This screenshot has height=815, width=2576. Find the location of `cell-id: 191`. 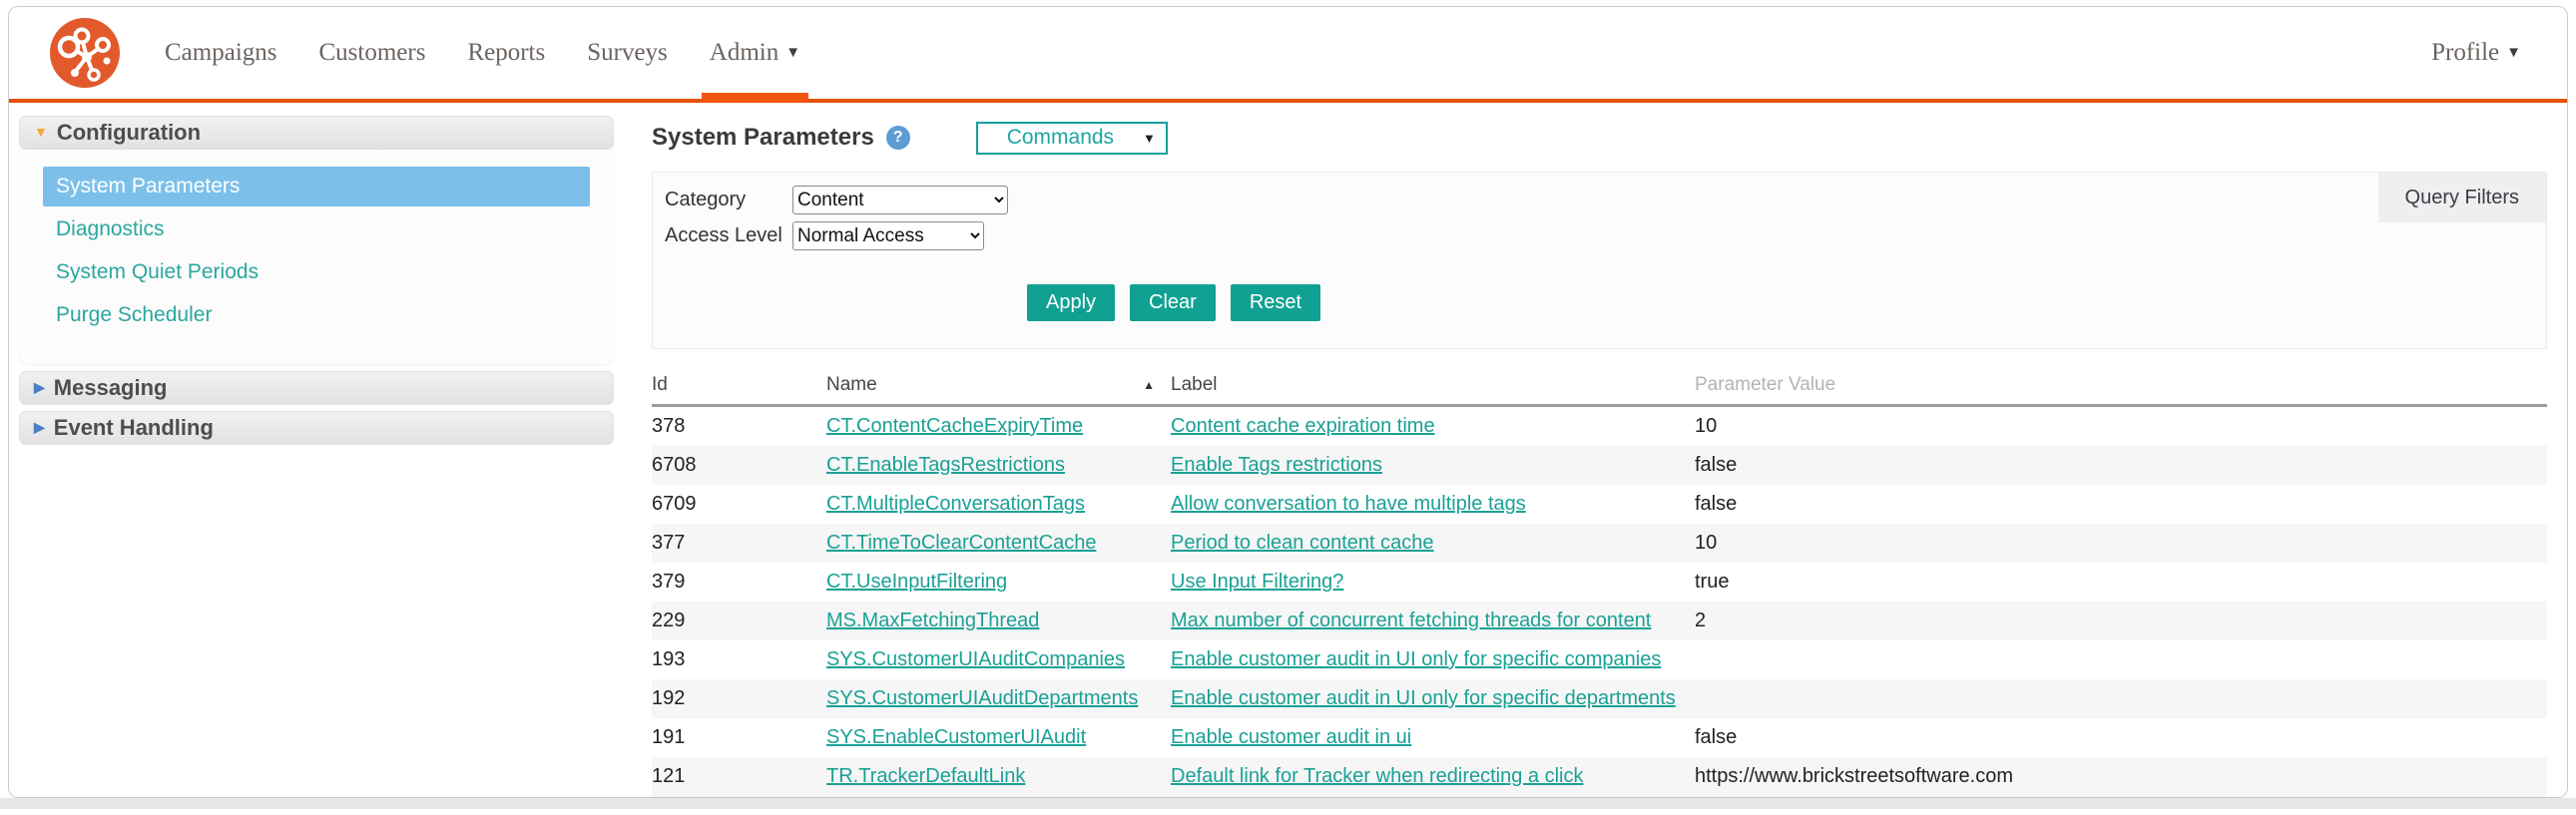

cell-id: 191 is located at coordinates (669, 737).